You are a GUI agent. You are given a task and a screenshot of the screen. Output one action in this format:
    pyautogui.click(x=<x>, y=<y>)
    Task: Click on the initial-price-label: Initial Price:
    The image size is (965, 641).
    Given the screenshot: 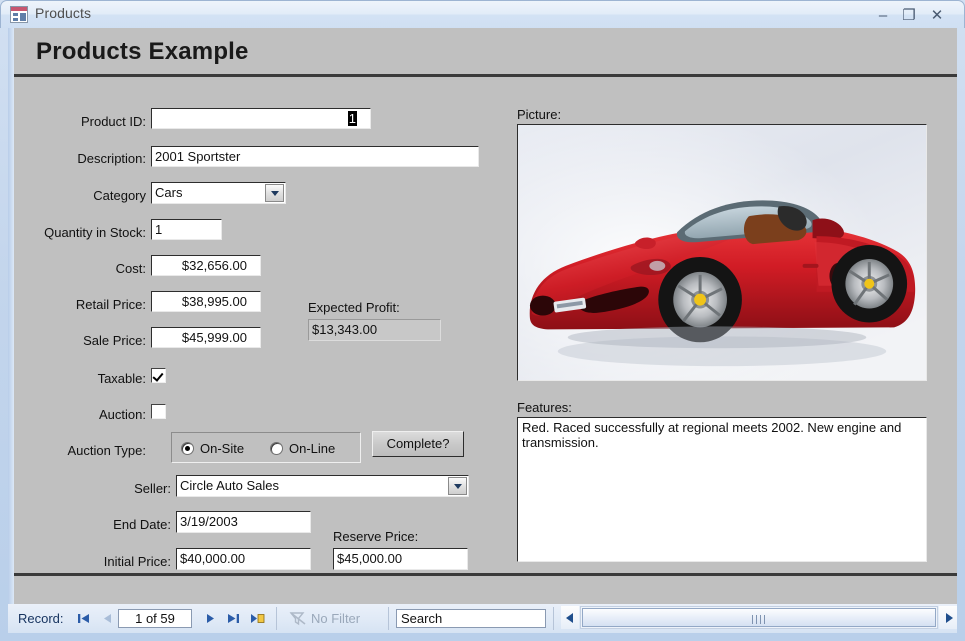 What is the action you would take?
    pyautogui.click(x=137, y=561)
    